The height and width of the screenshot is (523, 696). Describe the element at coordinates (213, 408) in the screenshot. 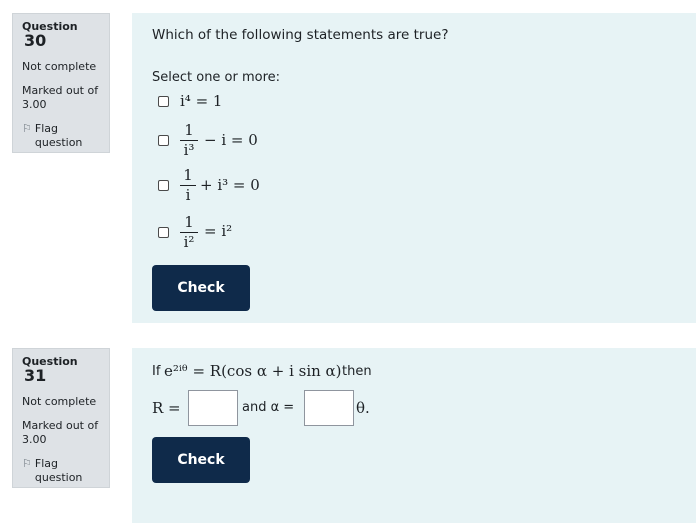

I see `r-answer-input` at that location.